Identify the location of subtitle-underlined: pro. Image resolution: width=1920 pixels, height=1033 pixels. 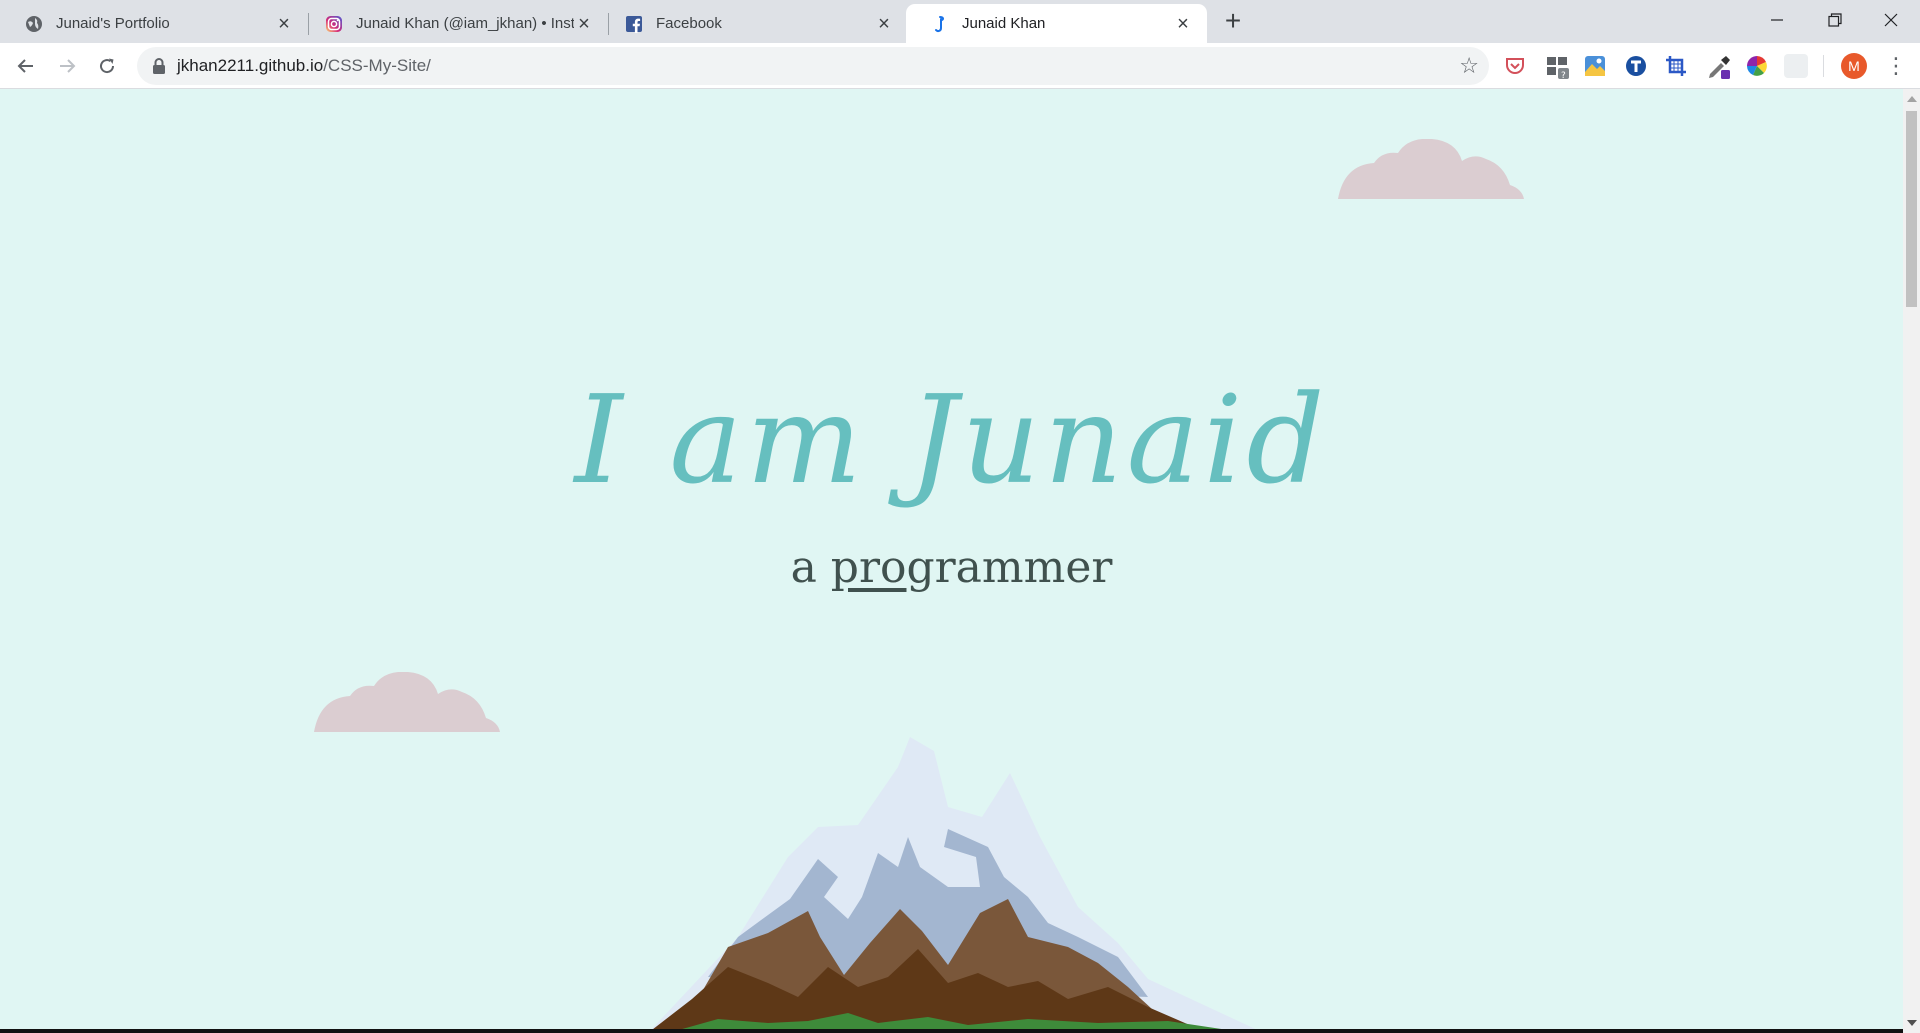
(868, 567).